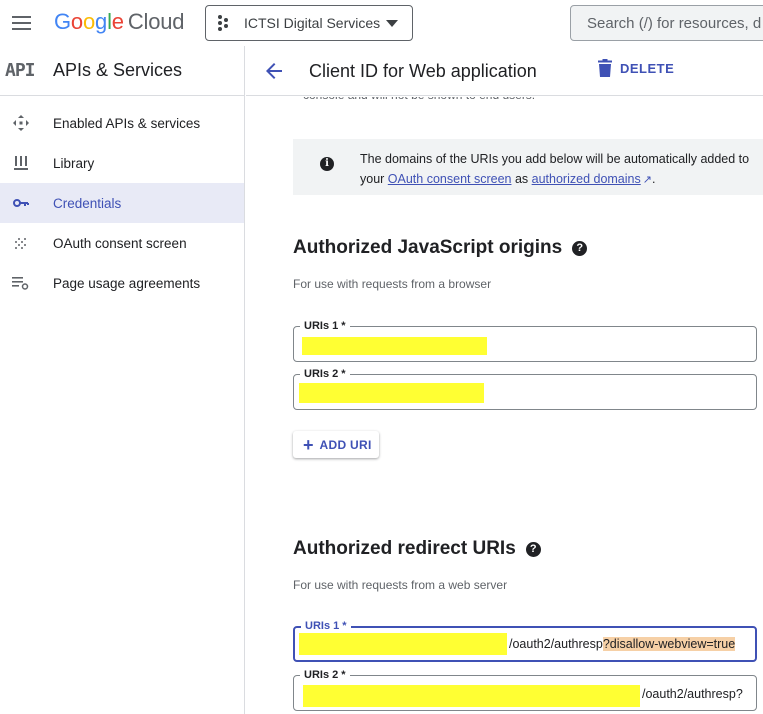  Describe the element at coordinates (26, 203) in the screenshot. I see `key-icon` at that location.